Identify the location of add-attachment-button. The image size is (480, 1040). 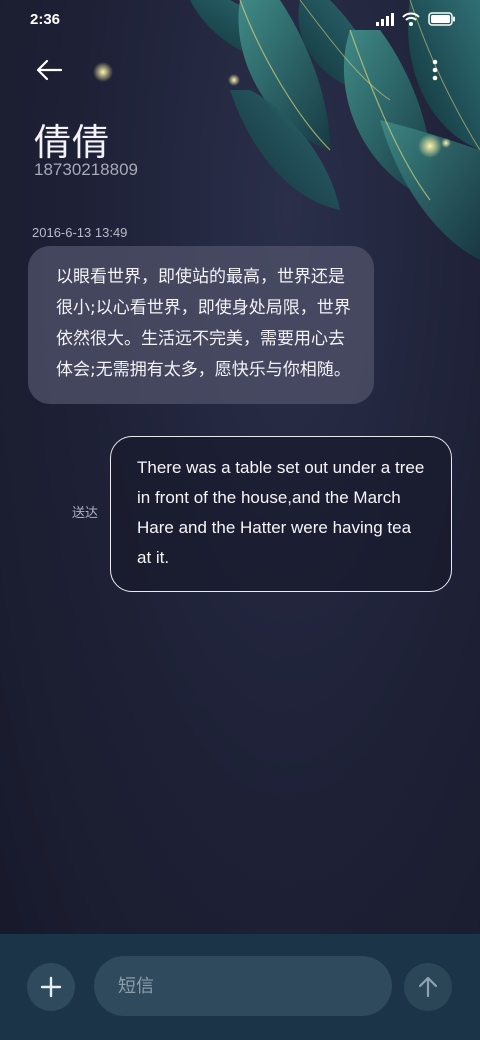
(51, 987).